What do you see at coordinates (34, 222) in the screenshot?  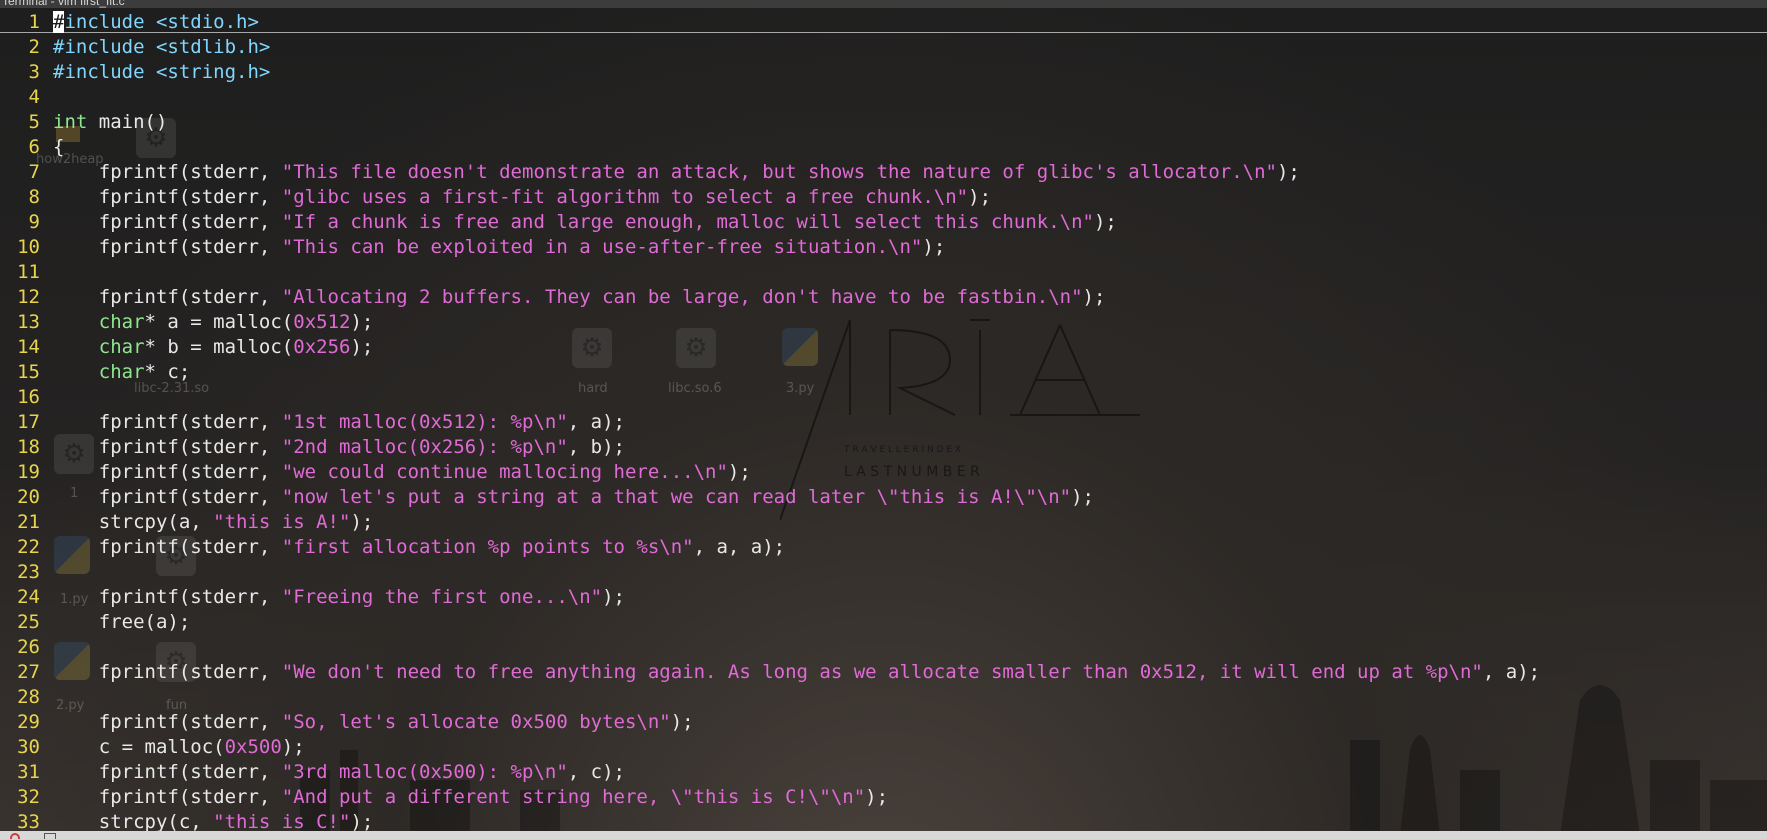 I see `line-number: 9` at bounding box center [34, 222].